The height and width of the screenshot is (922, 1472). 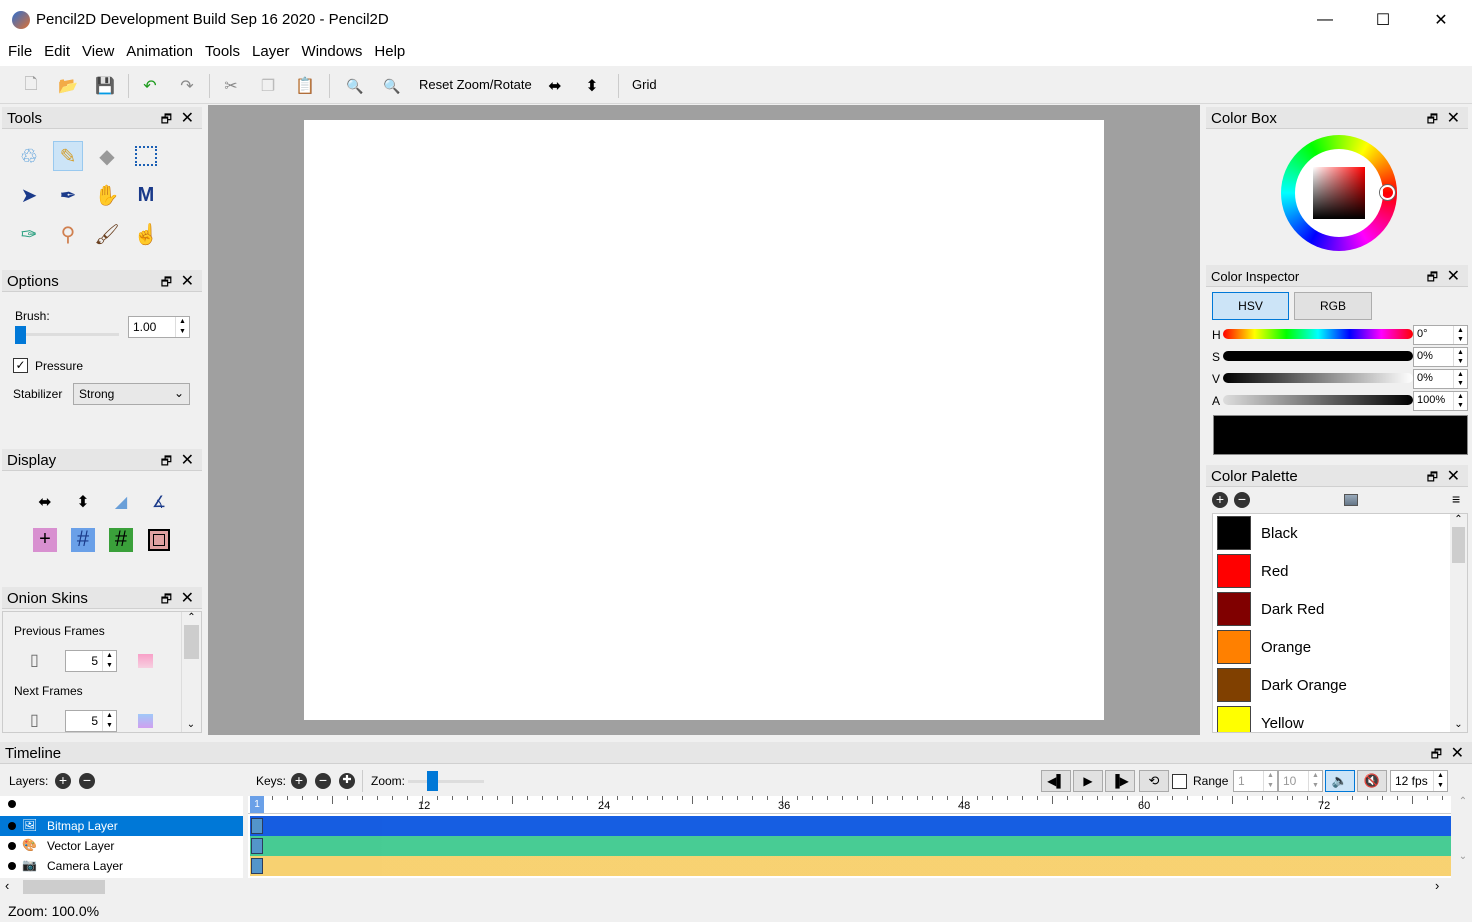 What do you see at coordinates (1220, 500) in the screenshot?
I see `add-color-icon: +` at bounding box center [1220, 500].